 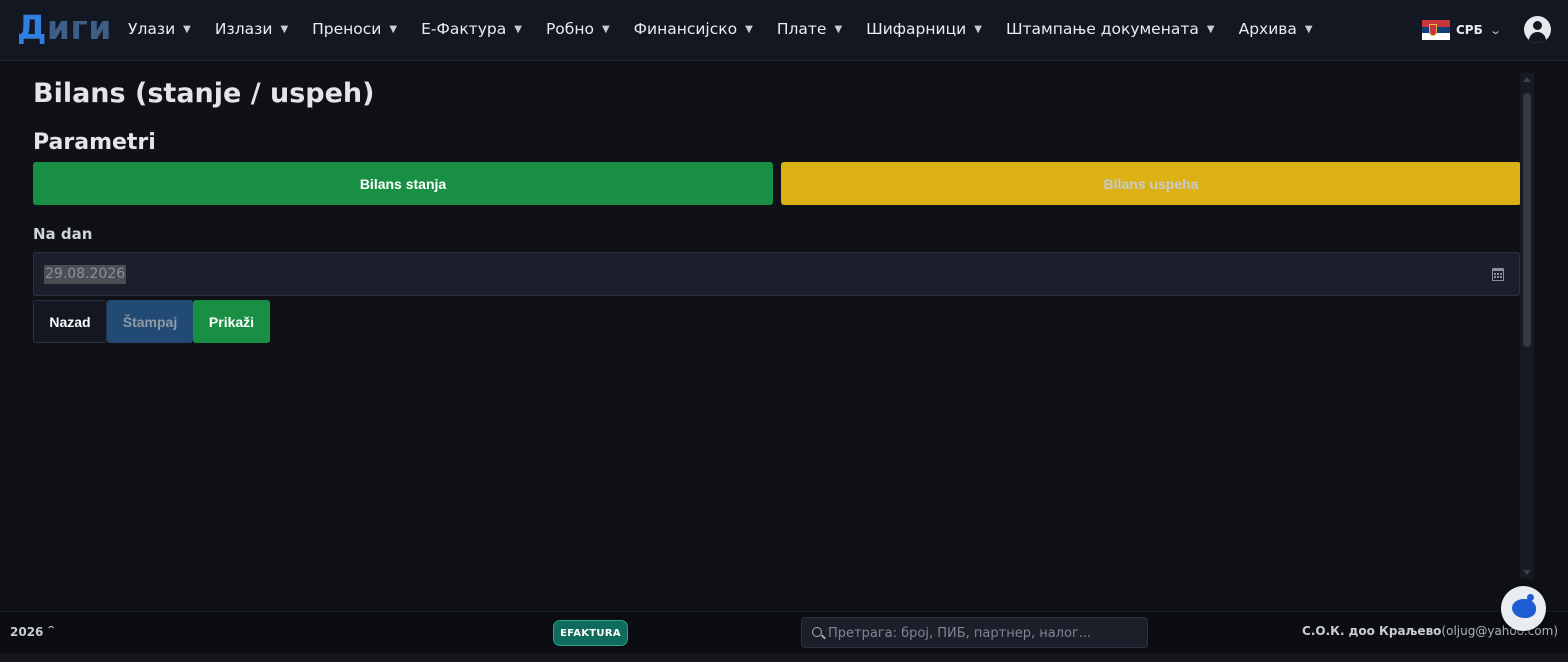 I want to click on app-logo: Диги, so click(x=64, y=28).